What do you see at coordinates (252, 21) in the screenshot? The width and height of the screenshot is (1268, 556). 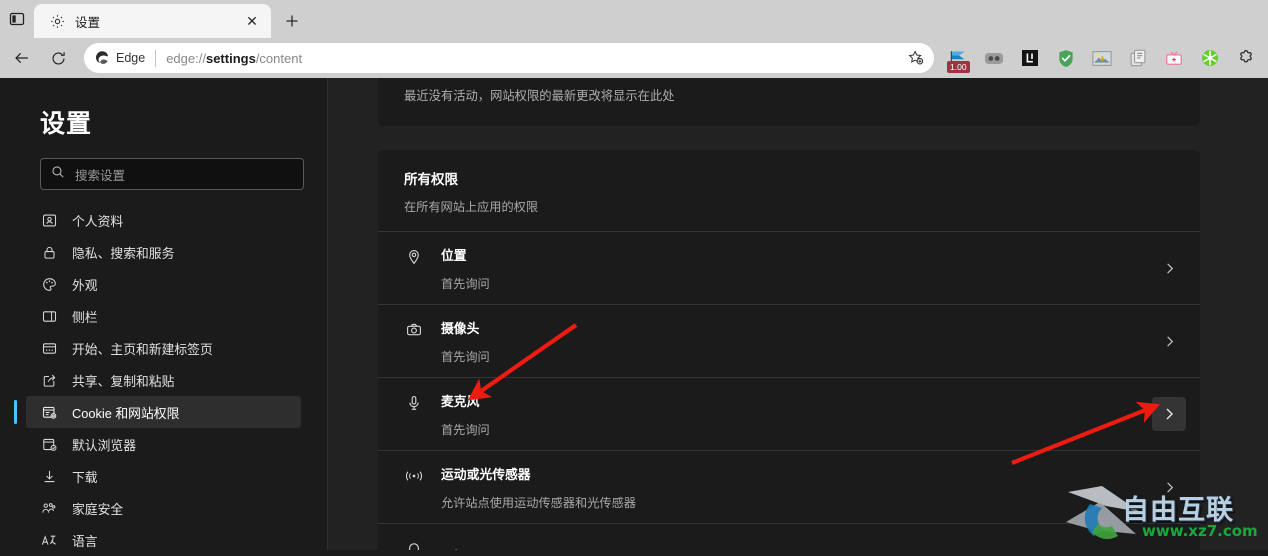 I see `close-icon: ✕` at bounding box center [252, 21].